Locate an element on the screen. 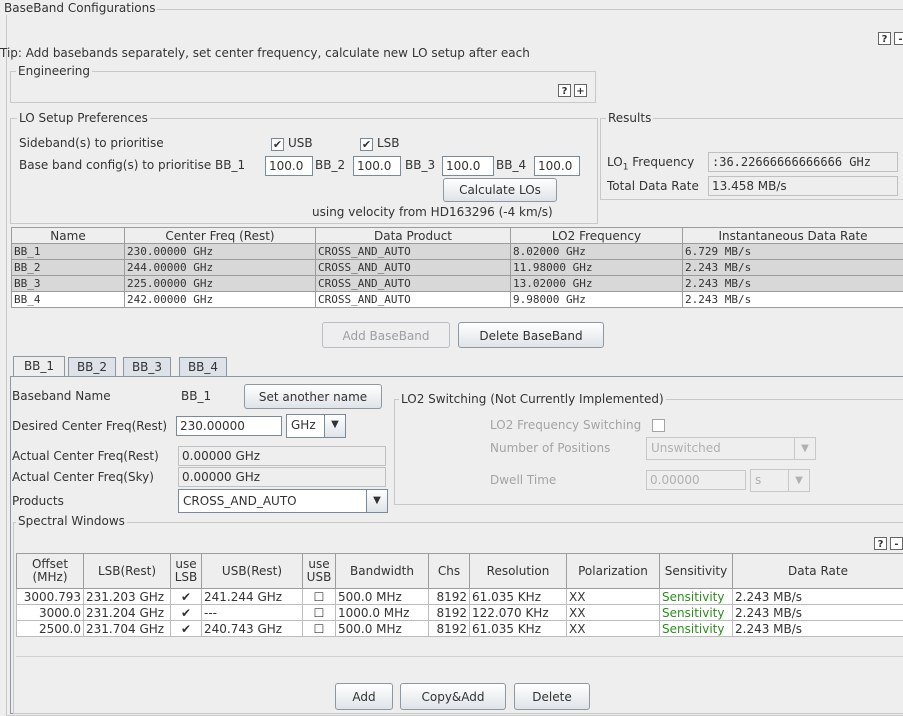 Image resolution: width=903 pixels, height=716 pixels. cell: CROSS_AND_AUTO is located at coordinates (413, 300).